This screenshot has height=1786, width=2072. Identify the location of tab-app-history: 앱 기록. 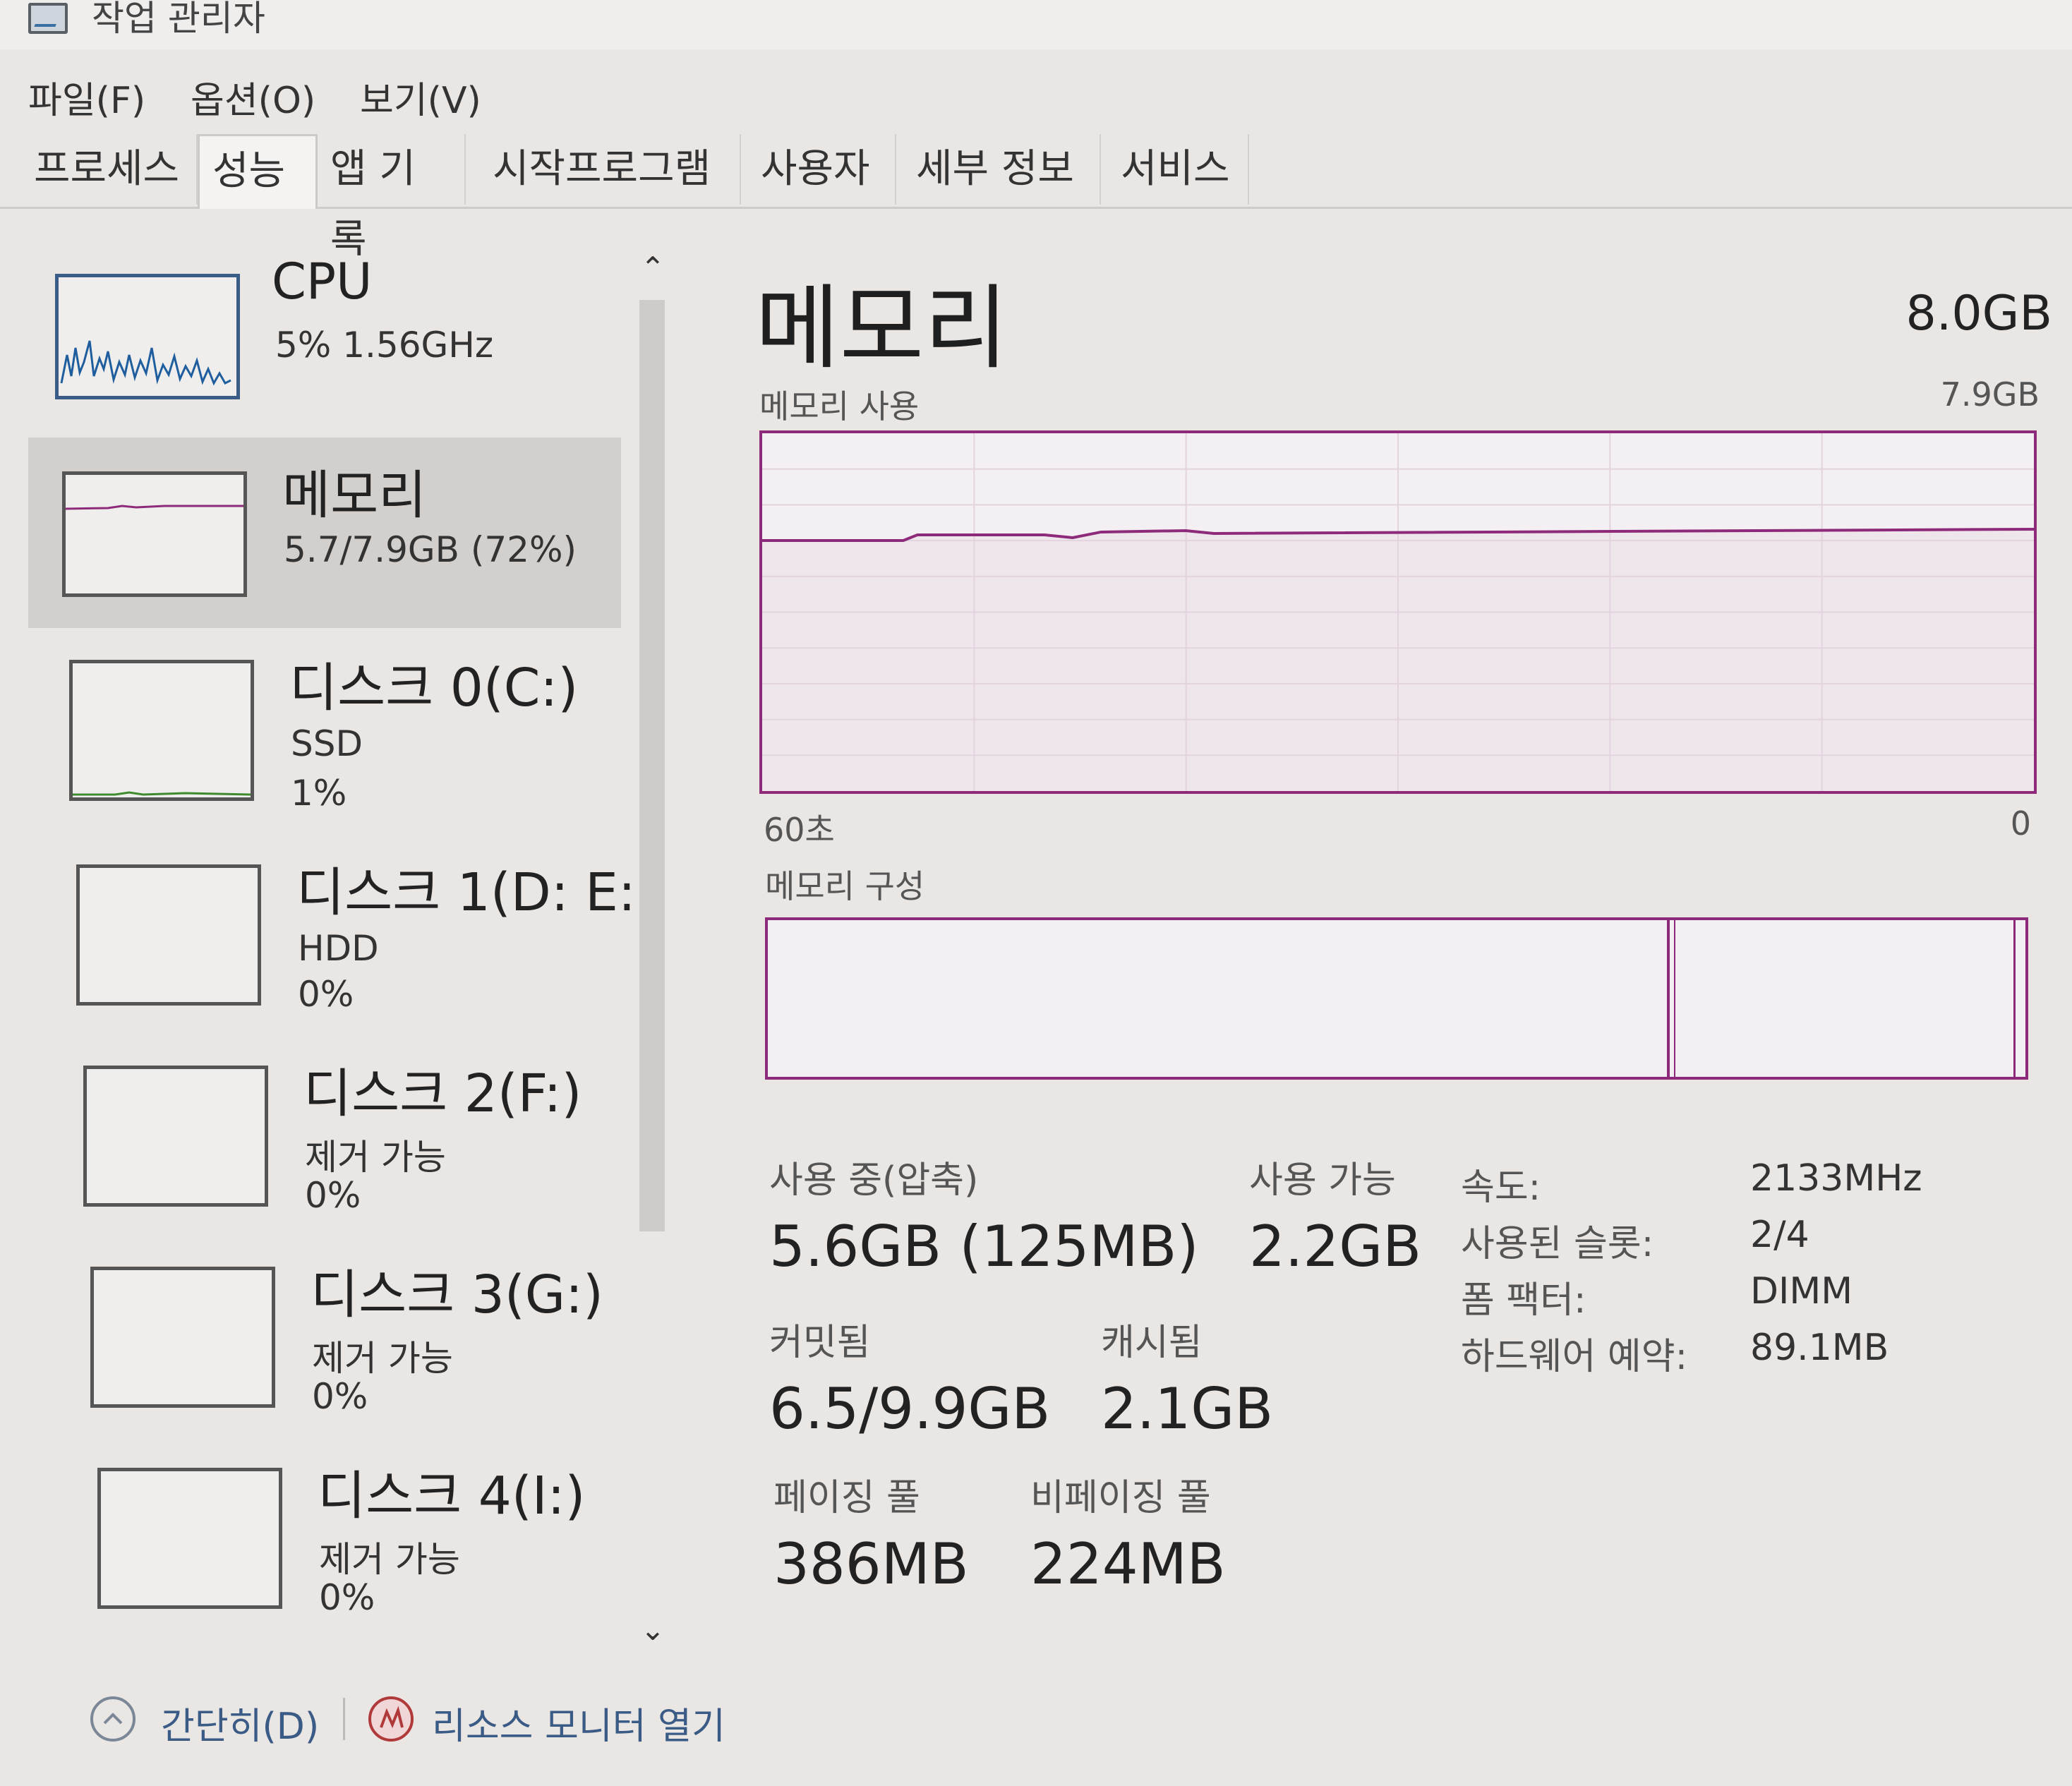
(392, 198).